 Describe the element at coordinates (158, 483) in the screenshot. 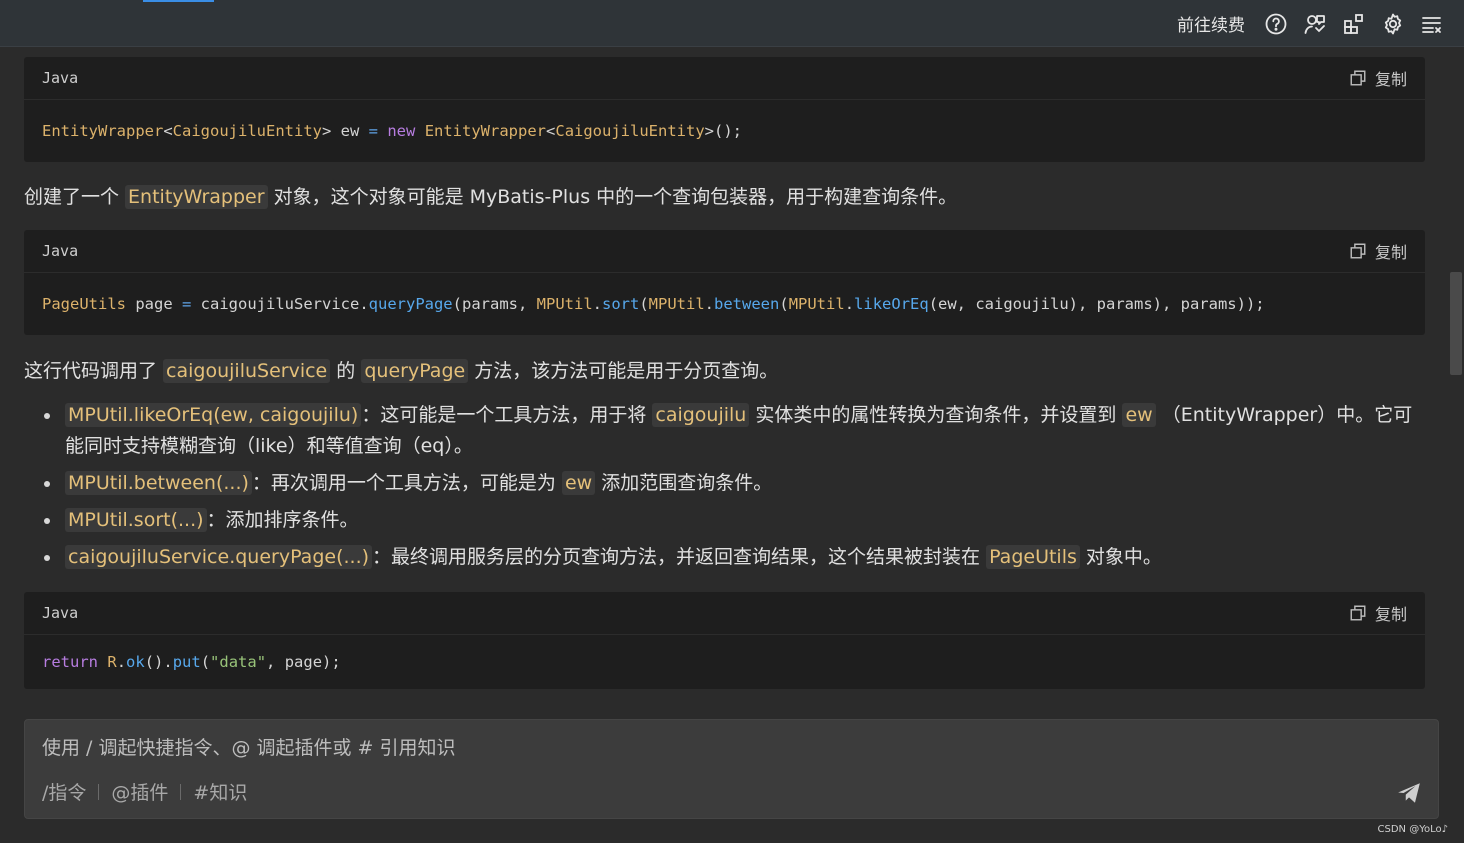

I see `inline-code: MPUtil.between(...)` at that location.